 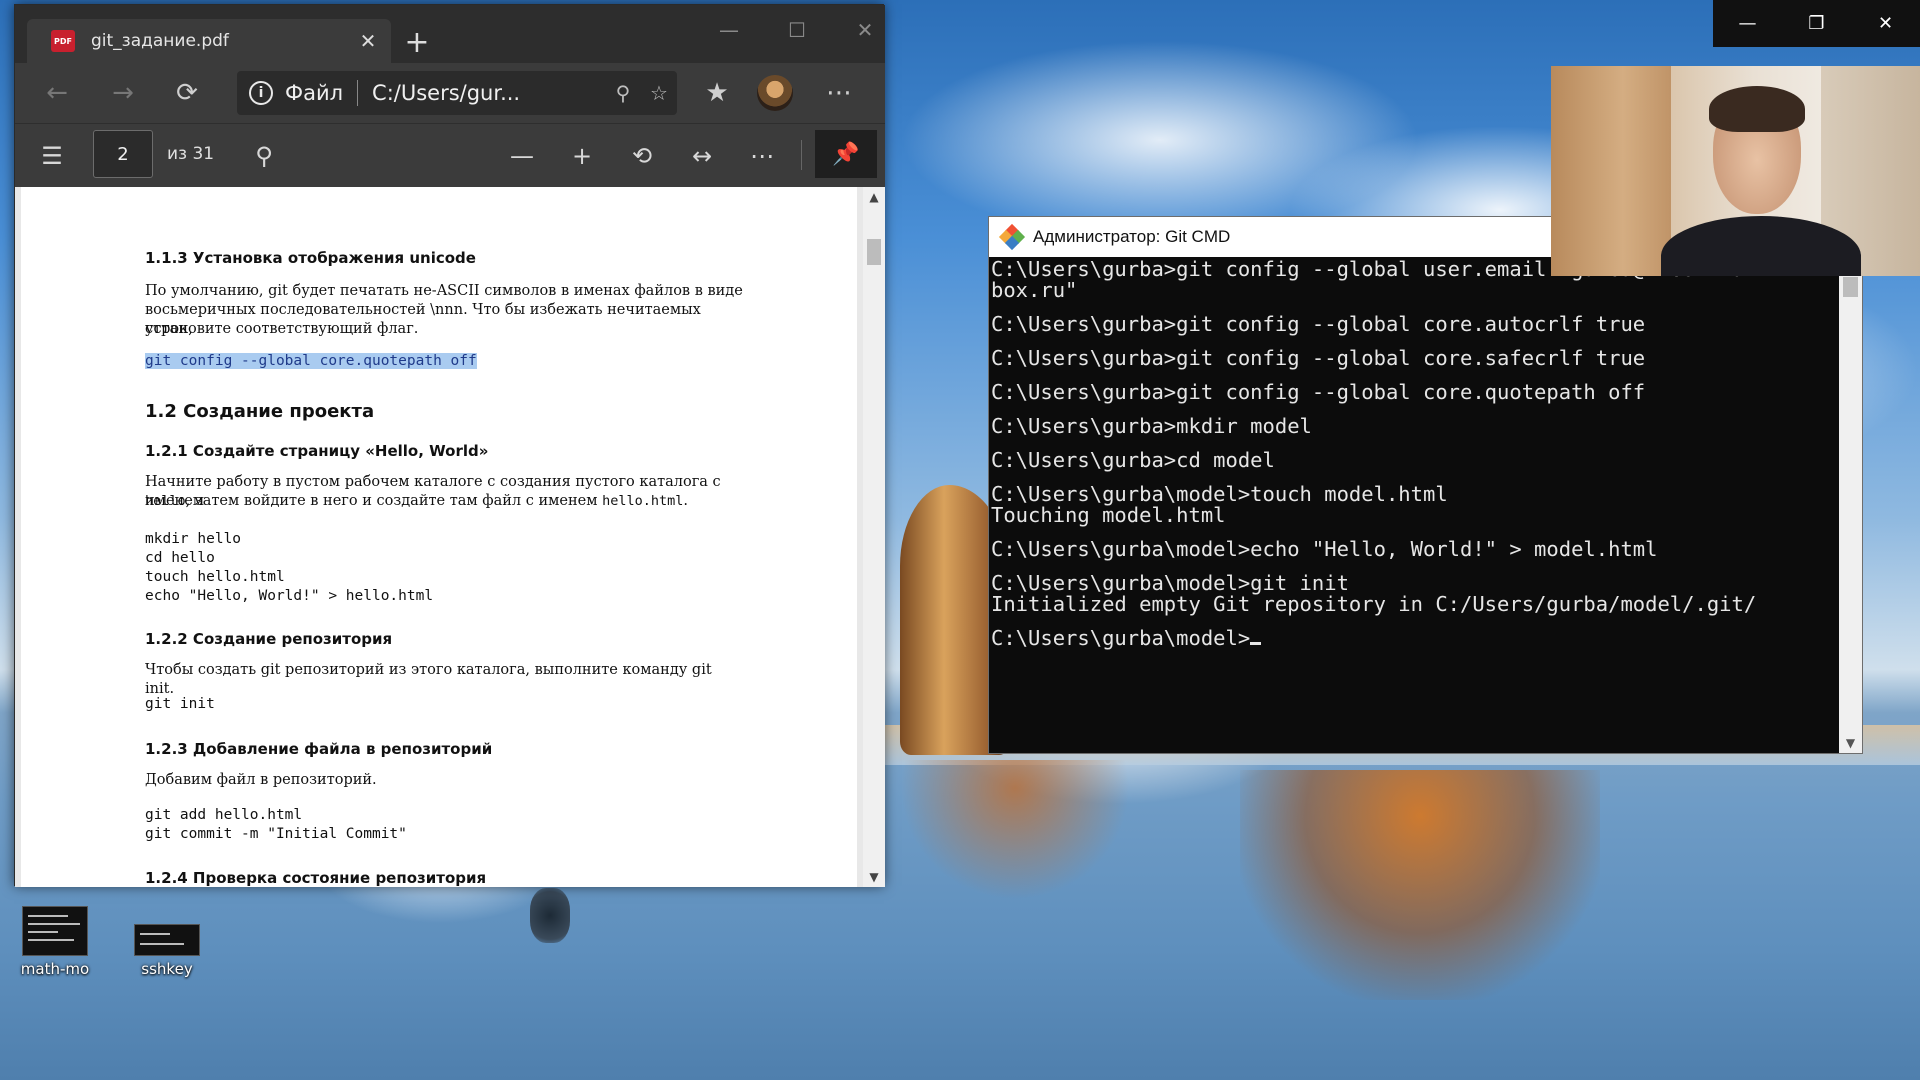 I want to click on desktop-icon-label: math-mo, so click(x=55, y=969).